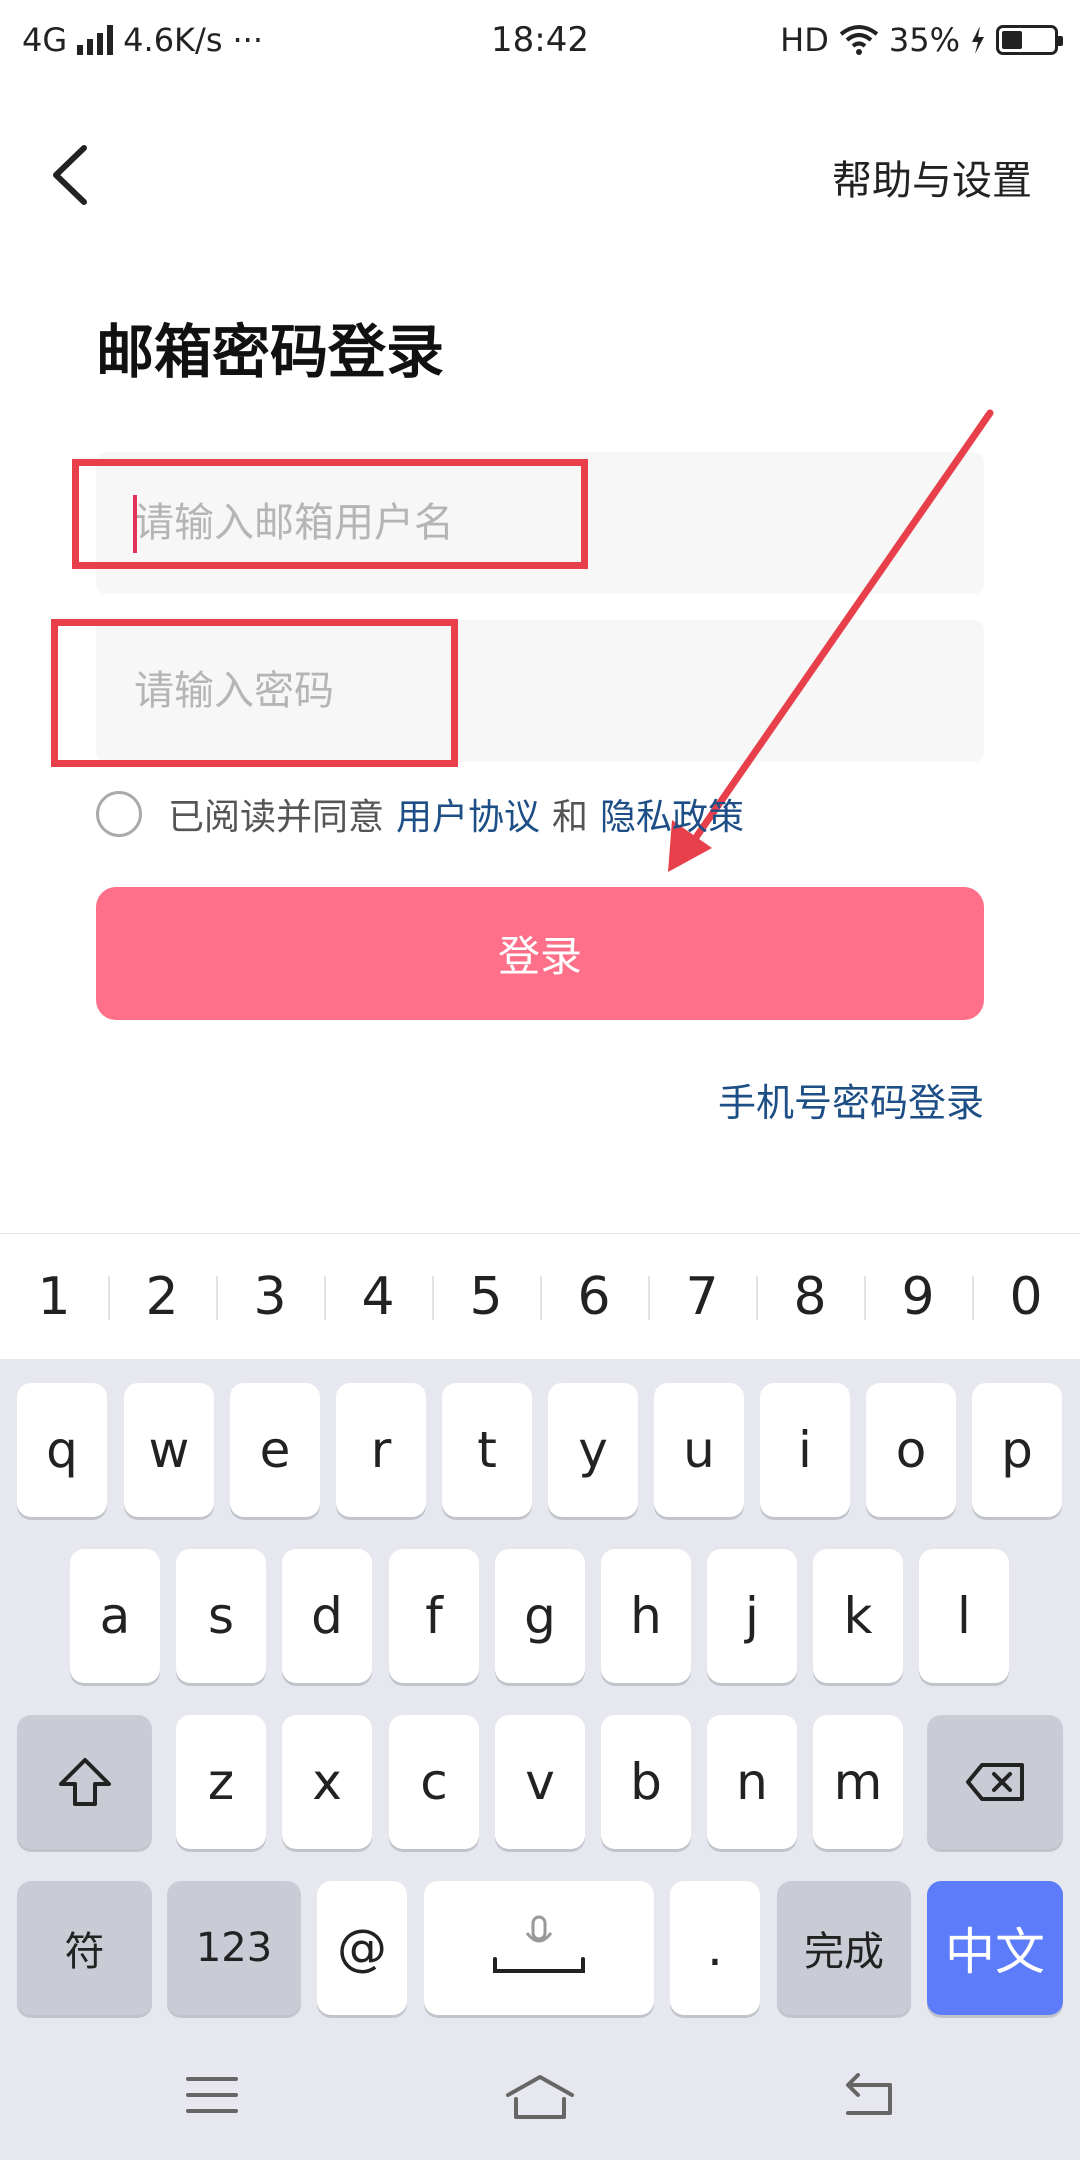 Image resolution: width=1080 pixels, height=2160 pixels. I want to click on navigation-bar, so click(540, 2096).